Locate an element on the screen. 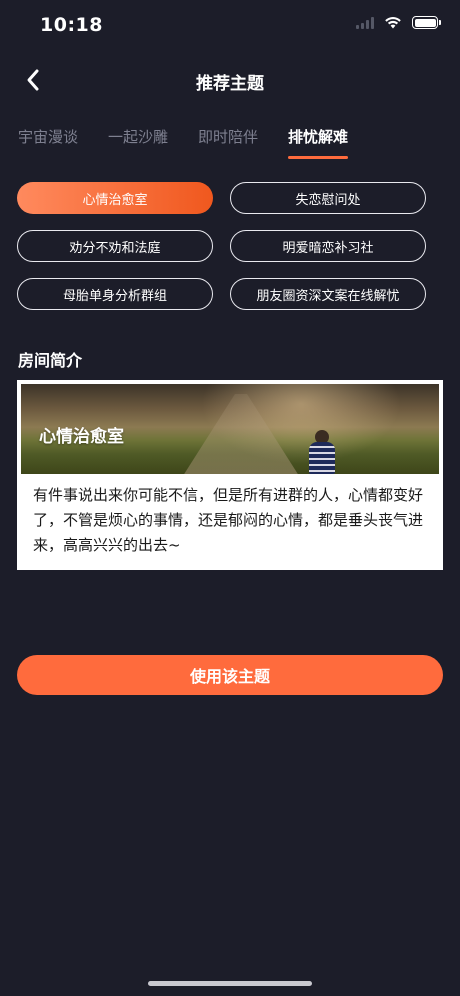 The height and width of the screenshot is (996, 460). topic-chip-breakup-court: 劝分不劝和法庭 is located at coordinates (115, 246).